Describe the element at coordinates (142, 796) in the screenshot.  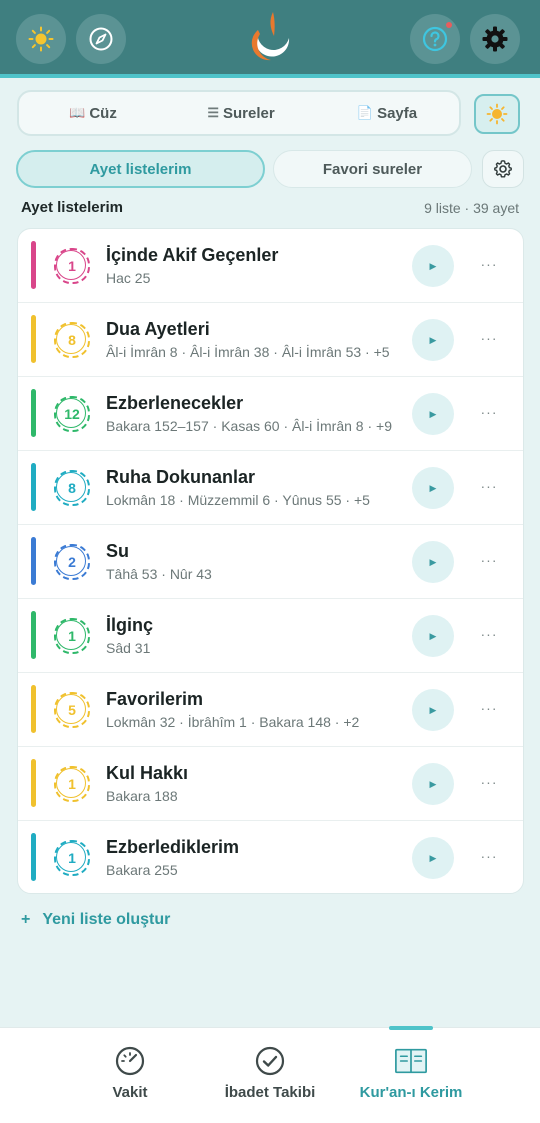
I see `list-verses: Bakara 188` at that location.